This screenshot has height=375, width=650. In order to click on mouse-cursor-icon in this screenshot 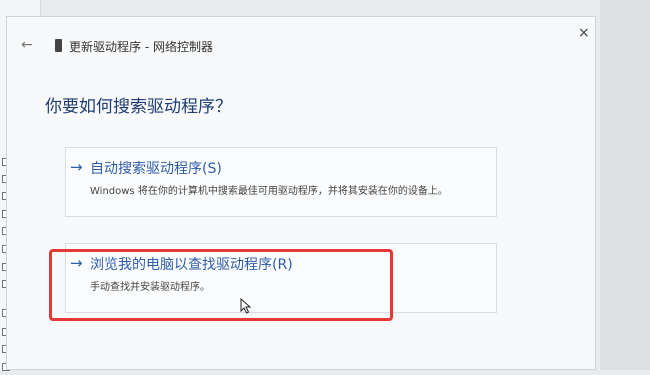, I will do `click(246, 306)`.